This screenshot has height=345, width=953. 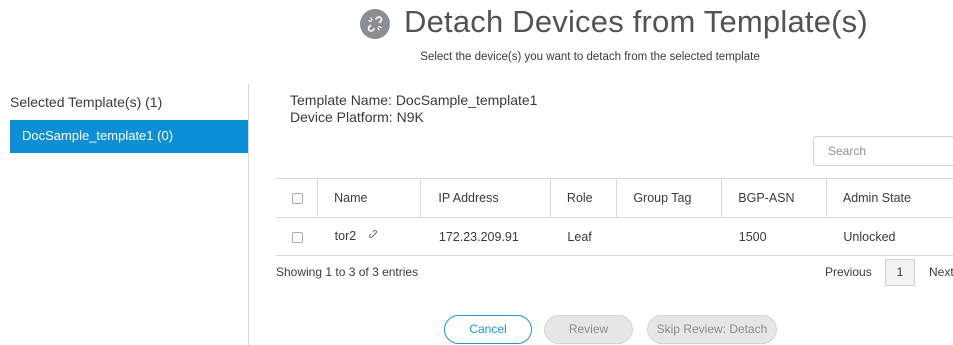 I want to click on next-page-link: Next, so click(x=941, y=272).